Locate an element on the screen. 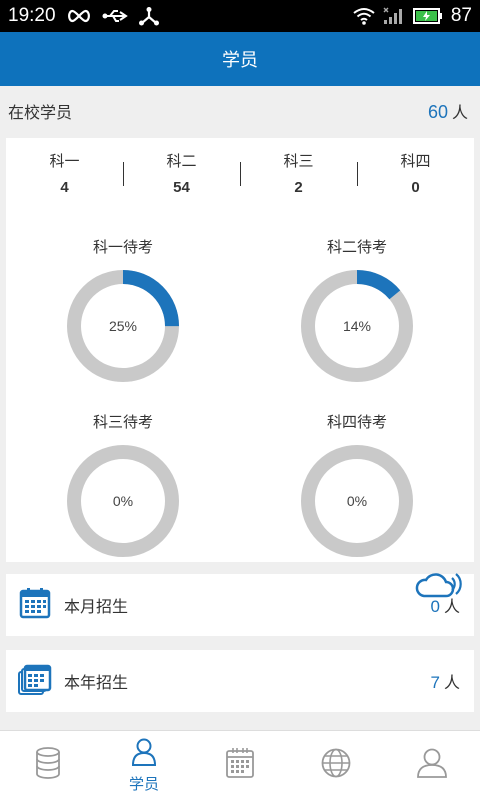  database-icon is located at coordinates (48, 765).